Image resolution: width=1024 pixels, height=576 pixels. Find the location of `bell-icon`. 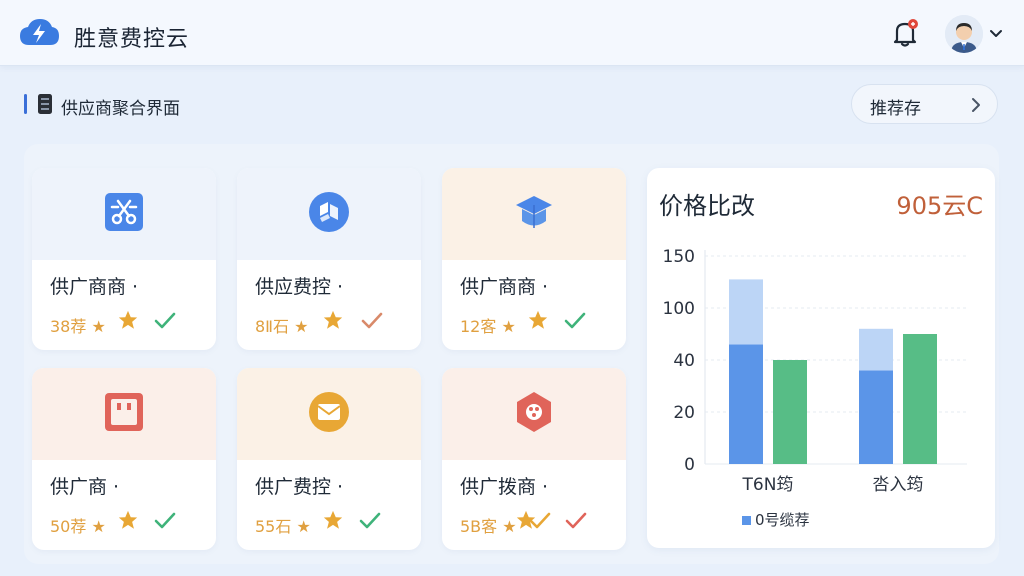

bell-icon is located at coordinates (905, 33).